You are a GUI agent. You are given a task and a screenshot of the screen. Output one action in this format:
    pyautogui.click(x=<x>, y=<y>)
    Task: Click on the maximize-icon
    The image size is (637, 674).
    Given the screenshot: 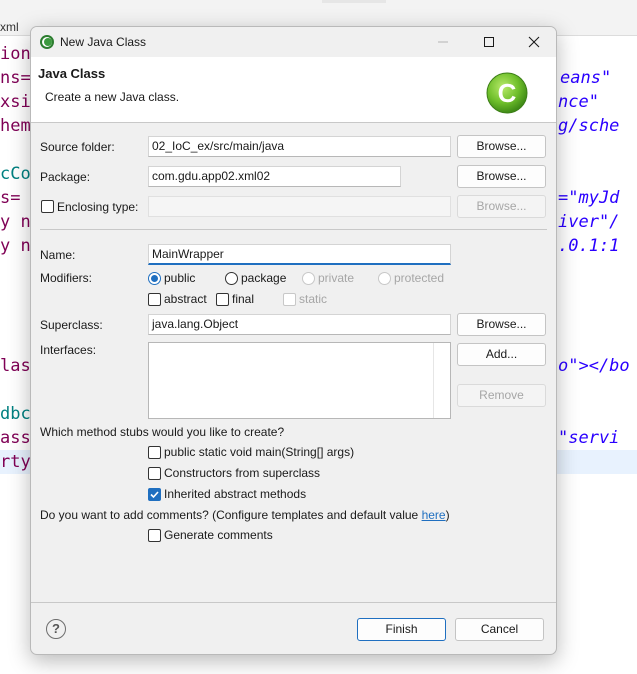 What is the action you would take?
    pyautogui.click(x=489, y=42)
    